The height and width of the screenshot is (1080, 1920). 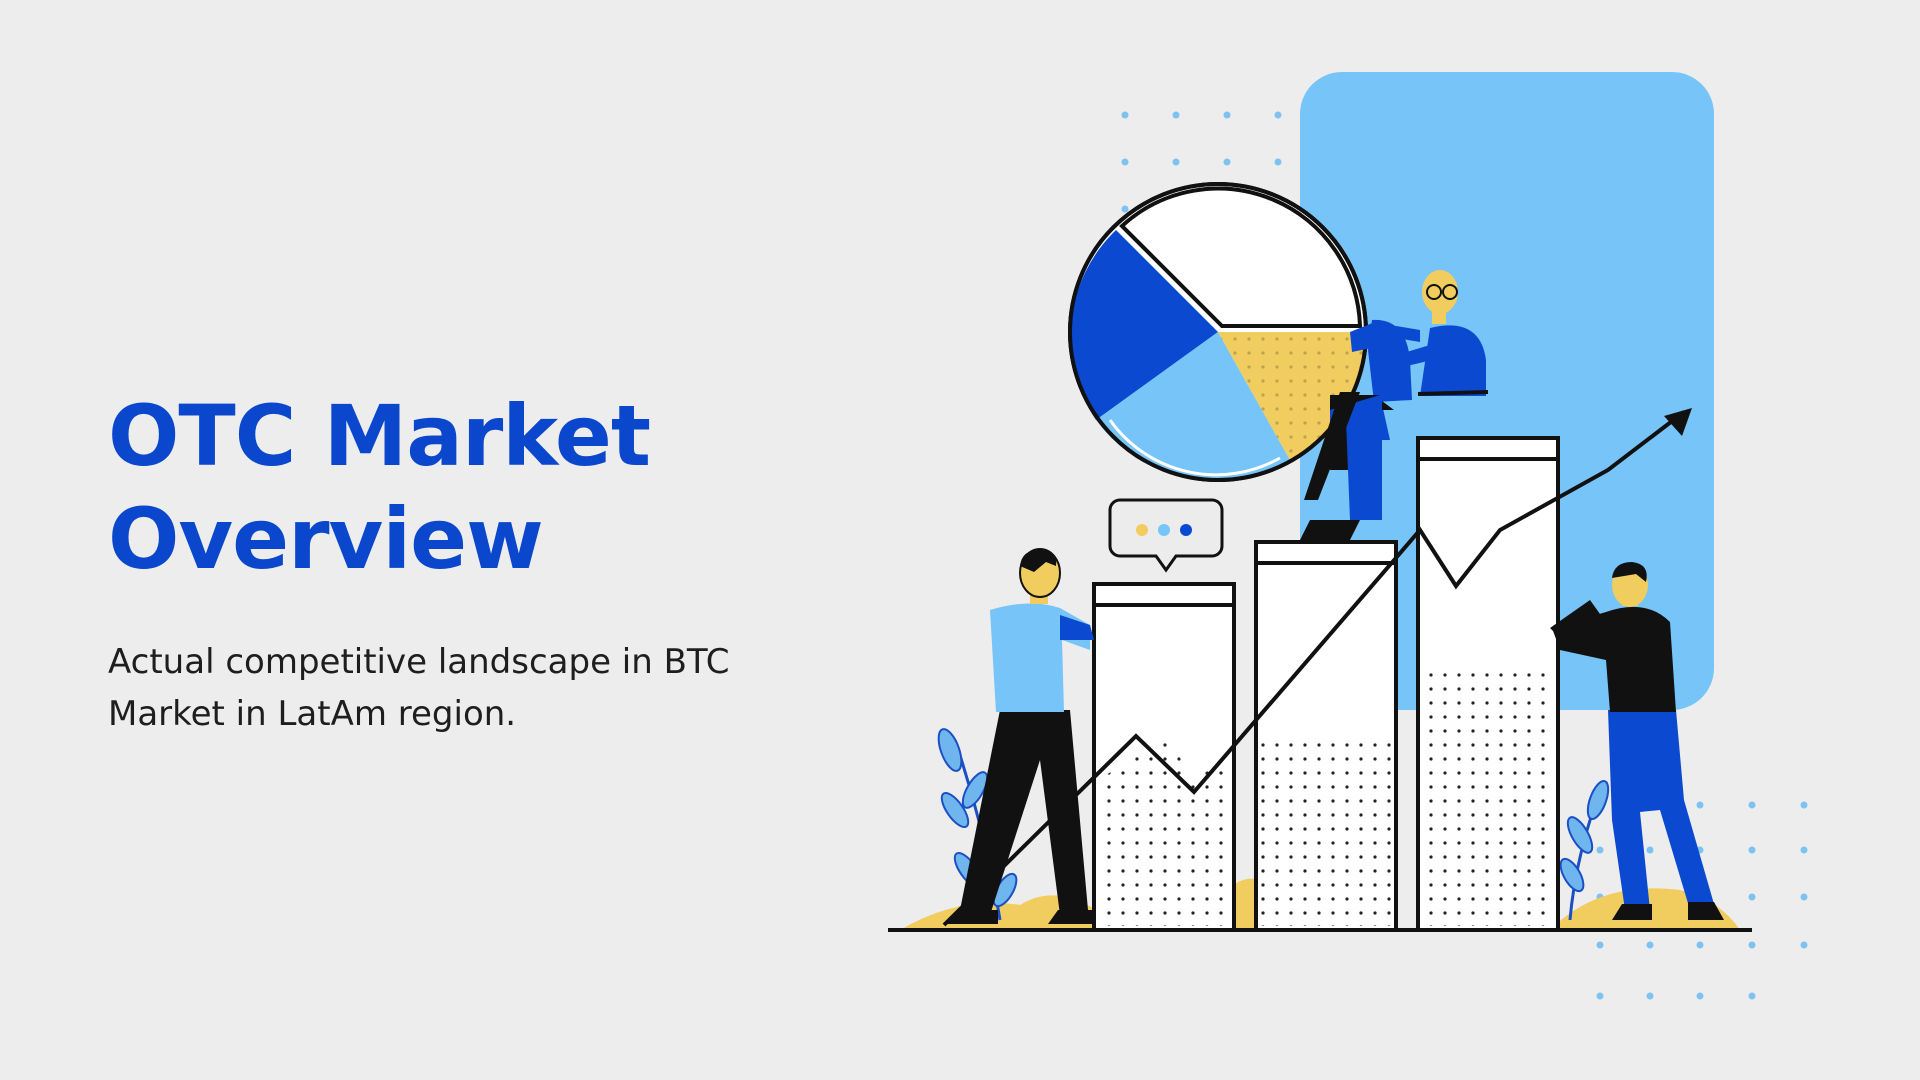 I want to click on title-line-1: OTC Market, so click(x=379, y=436).